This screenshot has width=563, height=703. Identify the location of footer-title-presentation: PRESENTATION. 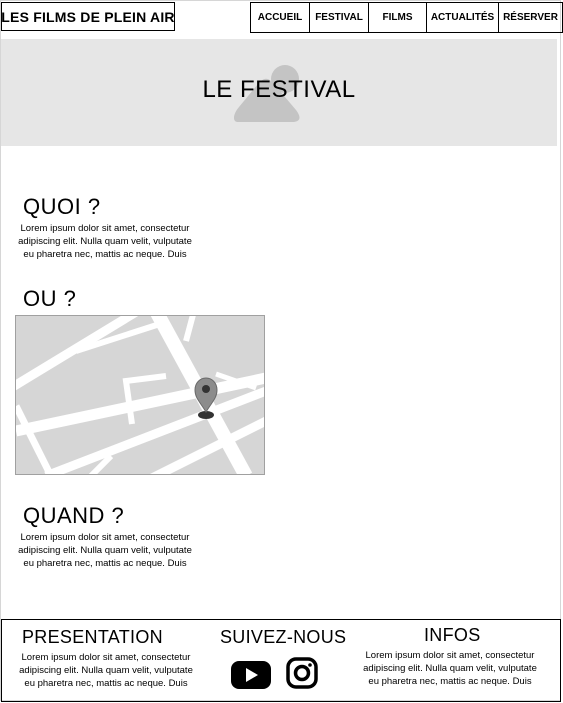
(92, 637).